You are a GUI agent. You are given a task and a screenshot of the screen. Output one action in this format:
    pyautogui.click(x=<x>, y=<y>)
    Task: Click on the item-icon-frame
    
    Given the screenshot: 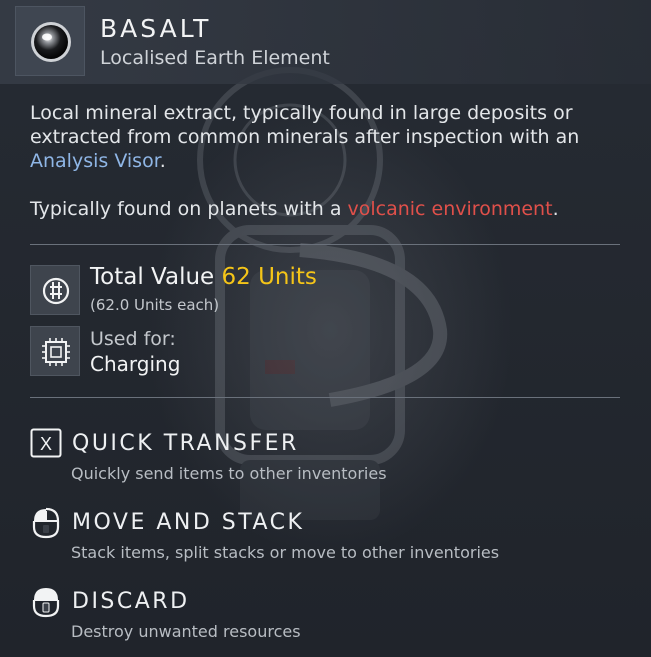 What is the action you would take?
    pyautogui.click(x=50, y=41)
    